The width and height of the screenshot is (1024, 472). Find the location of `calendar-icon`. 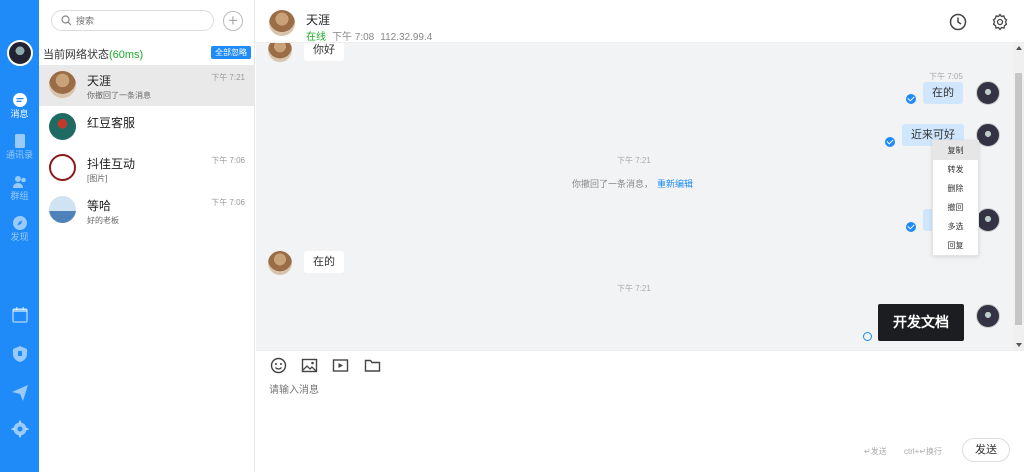

calendar-icon is located at coordinates (19, 315).